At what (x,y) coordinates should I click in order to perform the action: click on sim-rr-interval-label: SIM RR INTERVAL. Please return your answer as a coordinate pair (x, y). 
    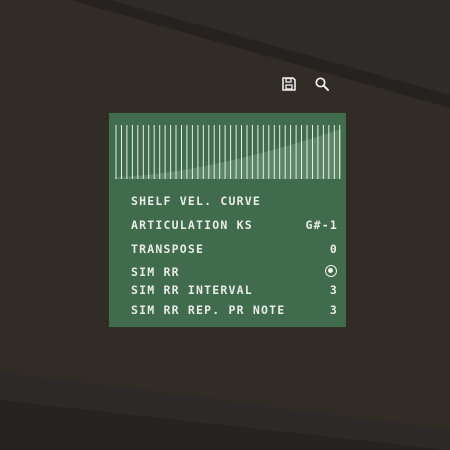
    Looking at the image, I should click on (192, 290).